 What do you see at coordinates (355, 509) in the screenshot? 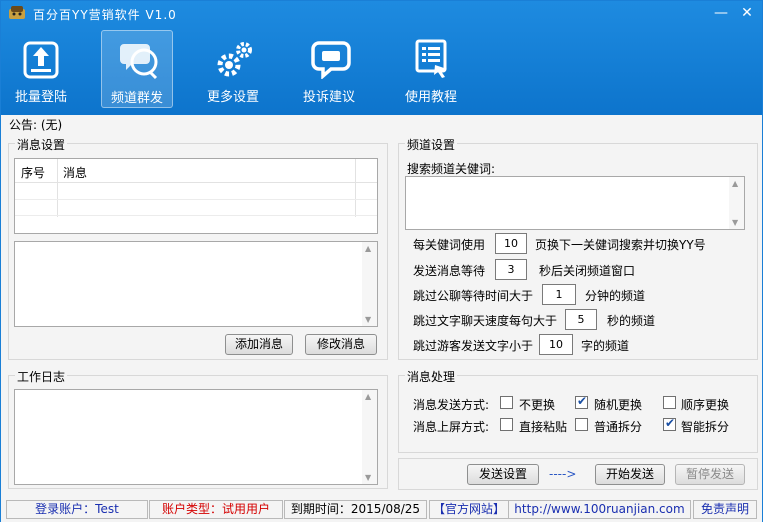
I see `expiry-status: 到期时间：2015/08/25` at bounding box center [355, 509].